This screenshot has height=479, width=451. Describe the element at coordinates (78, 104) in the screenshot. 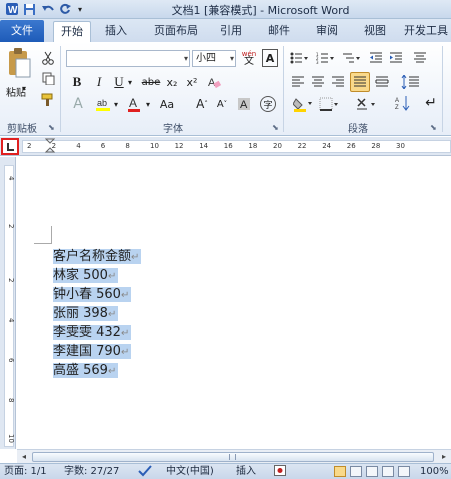

I see `text-effects-icon: A` at that location.